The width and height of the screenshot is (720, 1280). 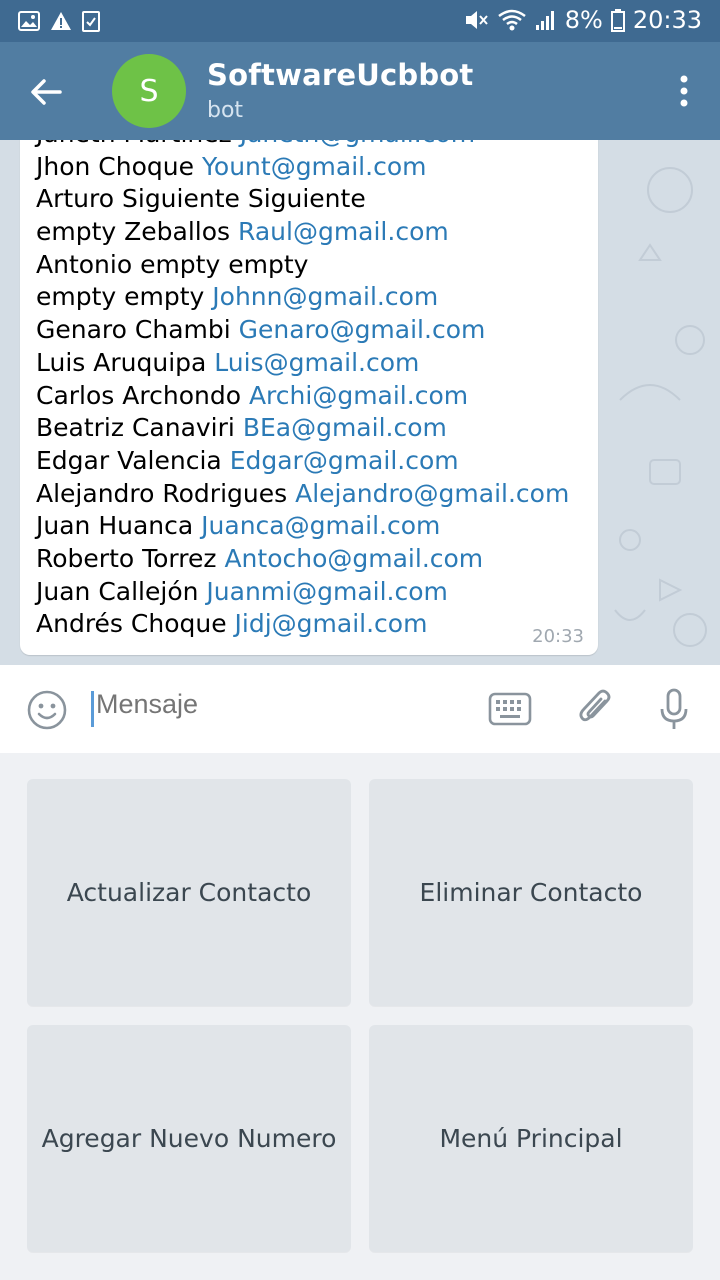 What do you see at coordinates (340, 75) in the screenshot?
I see `chat-title: SoftwareUcbbot` at bounding box center [340, 75].